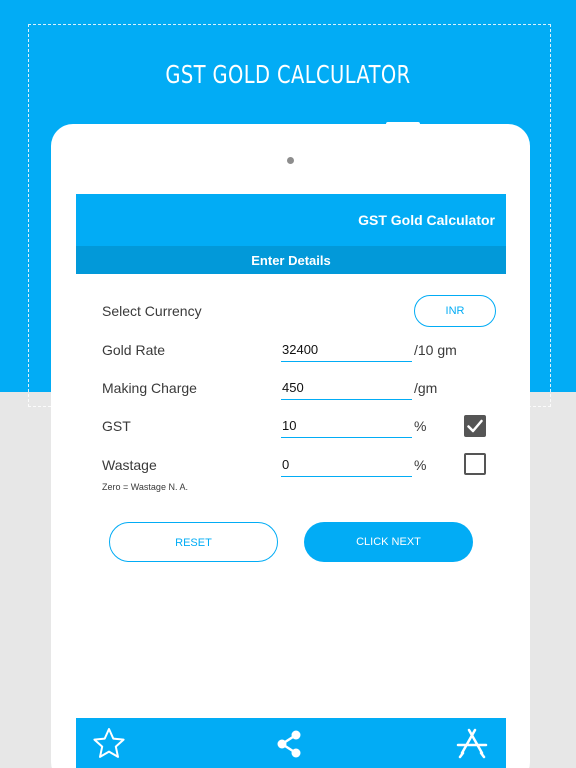 This screenshot has height=768, width=576. Describe the element at coordinates (129, 465) in the screenshot. I see `wastage-label: Wastage` at that location.